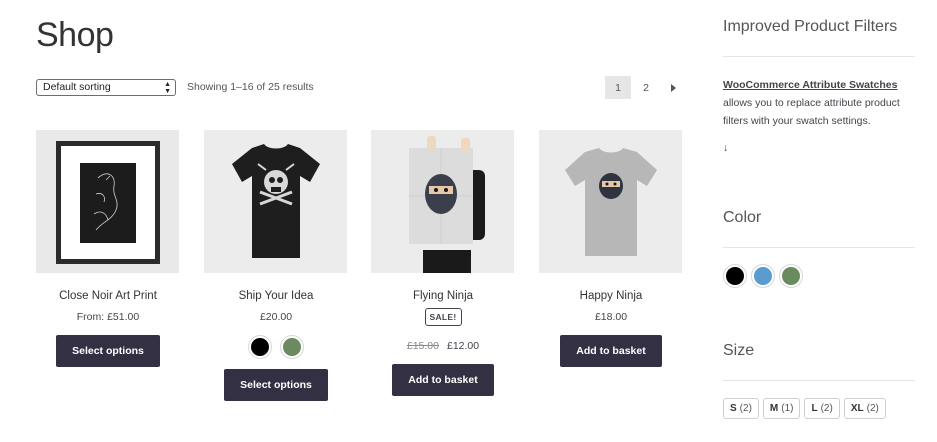 The image size is (937, 442). Describe the element at coordinates (611, 296) in the screenshot. I see `product-name: Happy Ninja` at that location.